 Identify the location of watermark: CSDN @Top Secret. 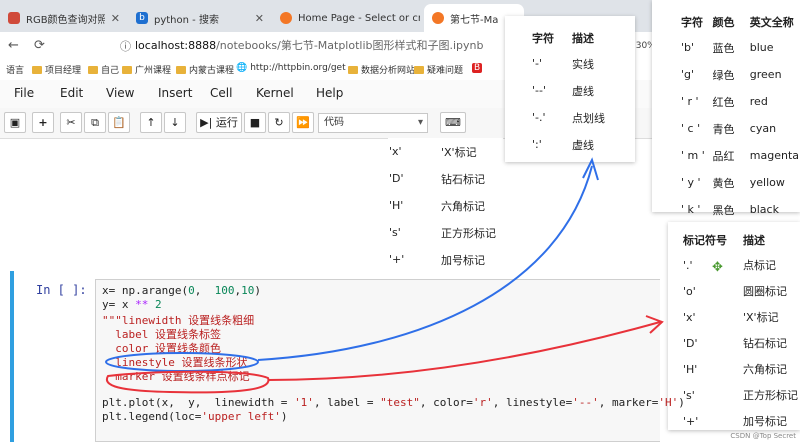
(763, 436).